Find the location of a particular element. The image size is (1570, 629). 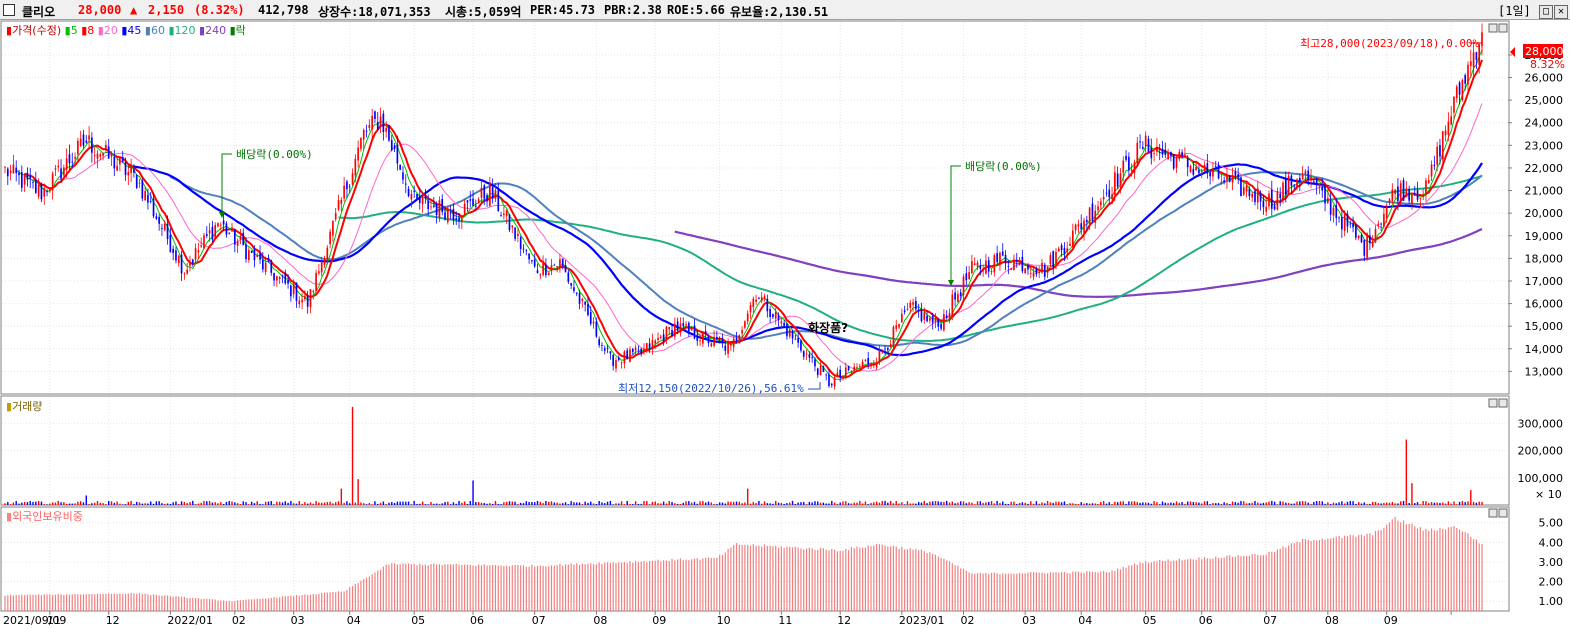

select-checkbox is located at coordinates (9, 10).